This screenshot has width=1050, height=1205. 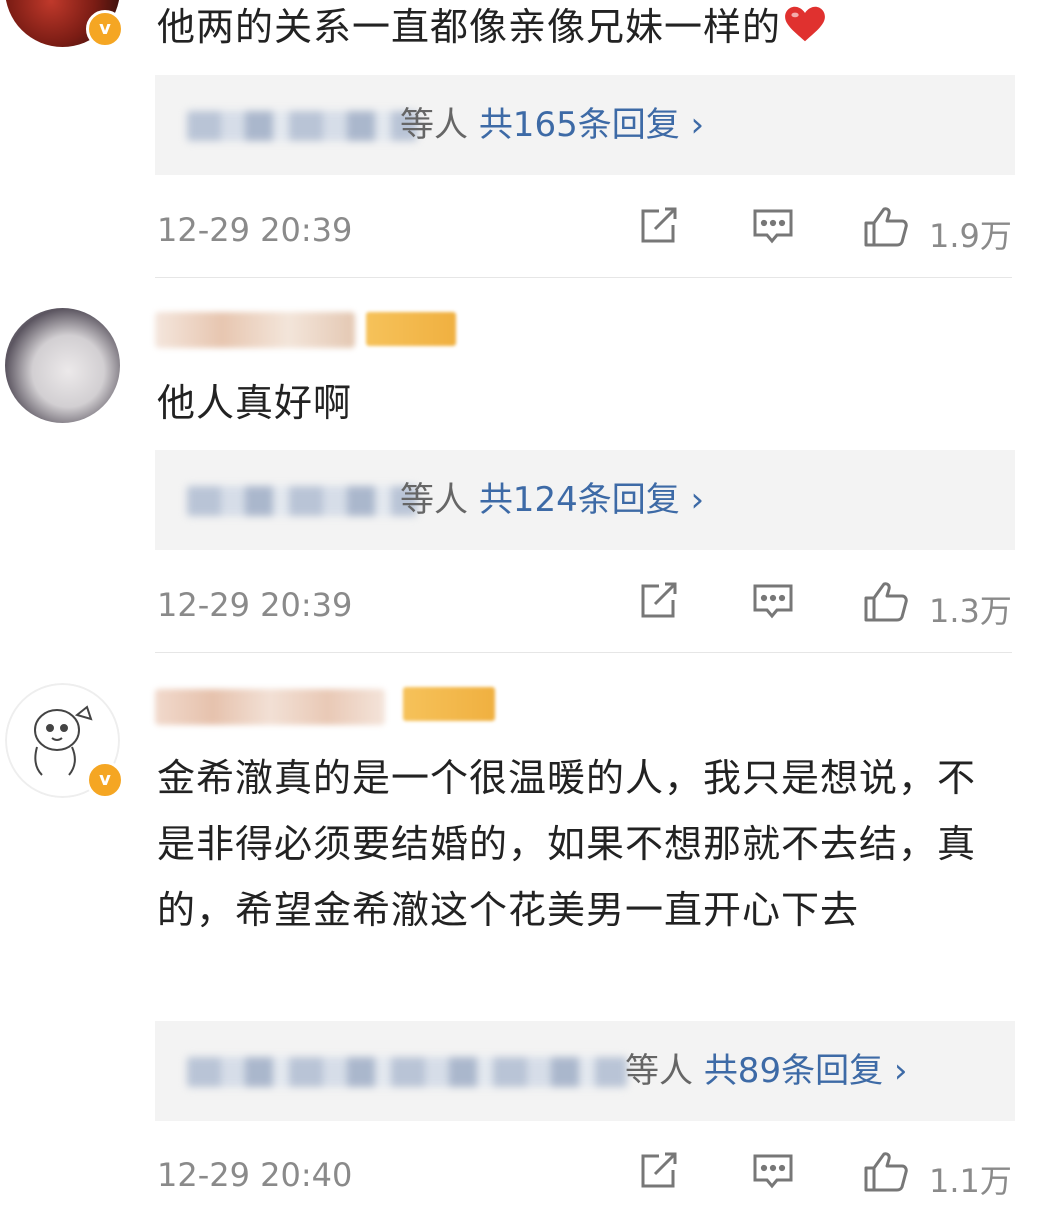 I want to click on like-count: 1.1万, so click(x=970, y=1181).